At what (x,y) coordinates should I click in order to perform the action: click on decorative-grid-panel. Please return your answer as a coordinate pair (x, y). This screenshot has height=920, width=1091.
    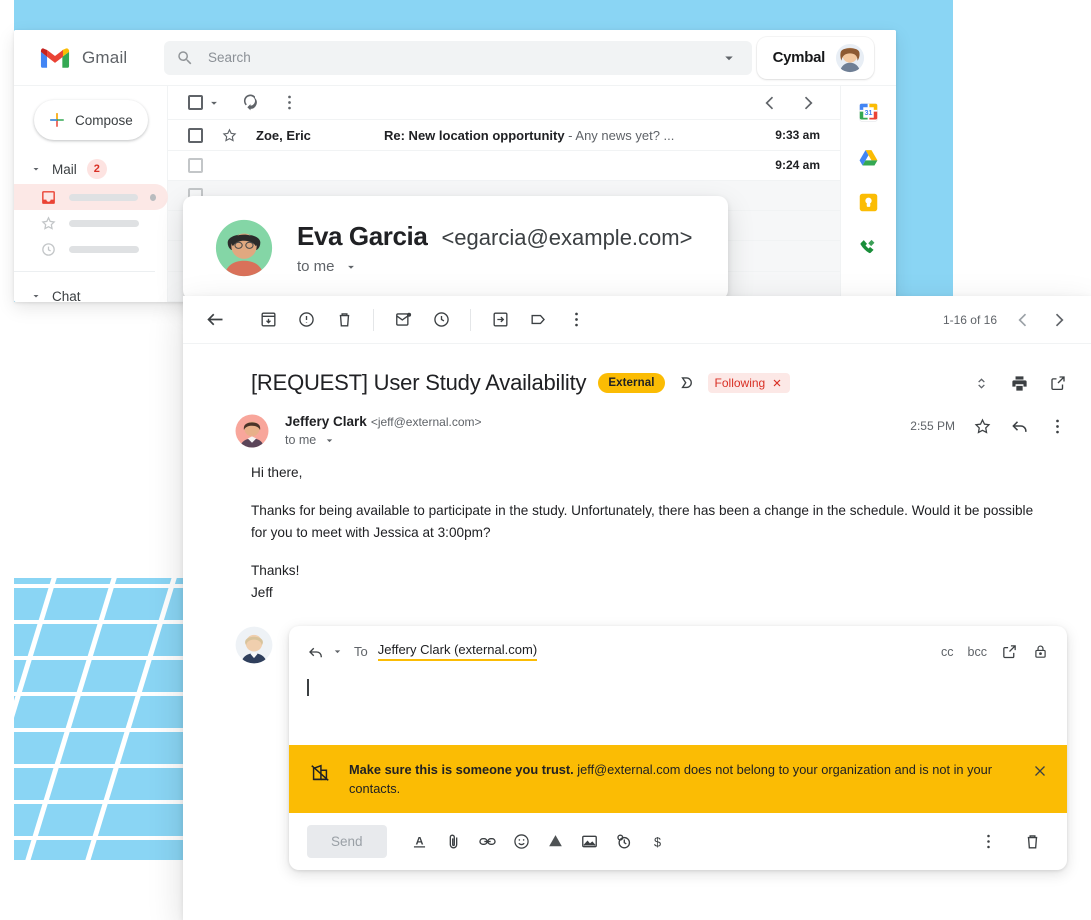
    Looking at the image, I should click on (98, 719).